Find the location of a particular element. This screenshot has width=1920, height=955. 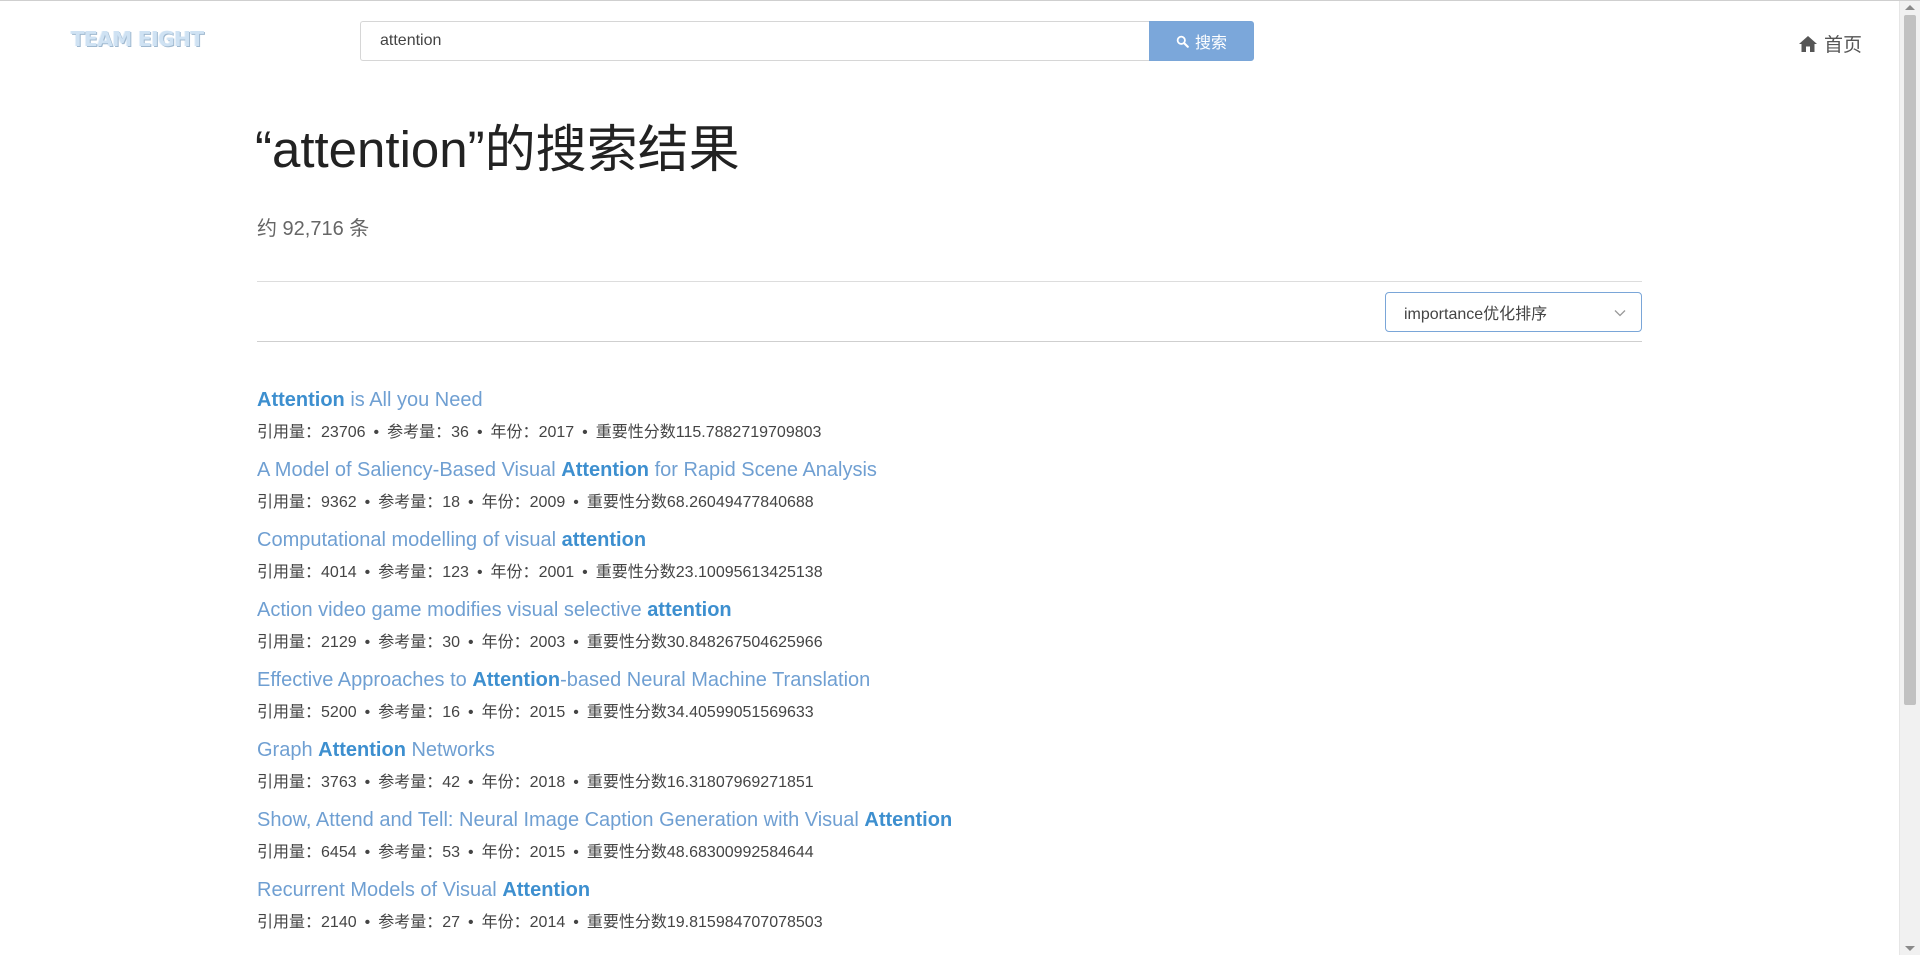

sort-select: importance优化排序 is located at coordinates (1513, 312).